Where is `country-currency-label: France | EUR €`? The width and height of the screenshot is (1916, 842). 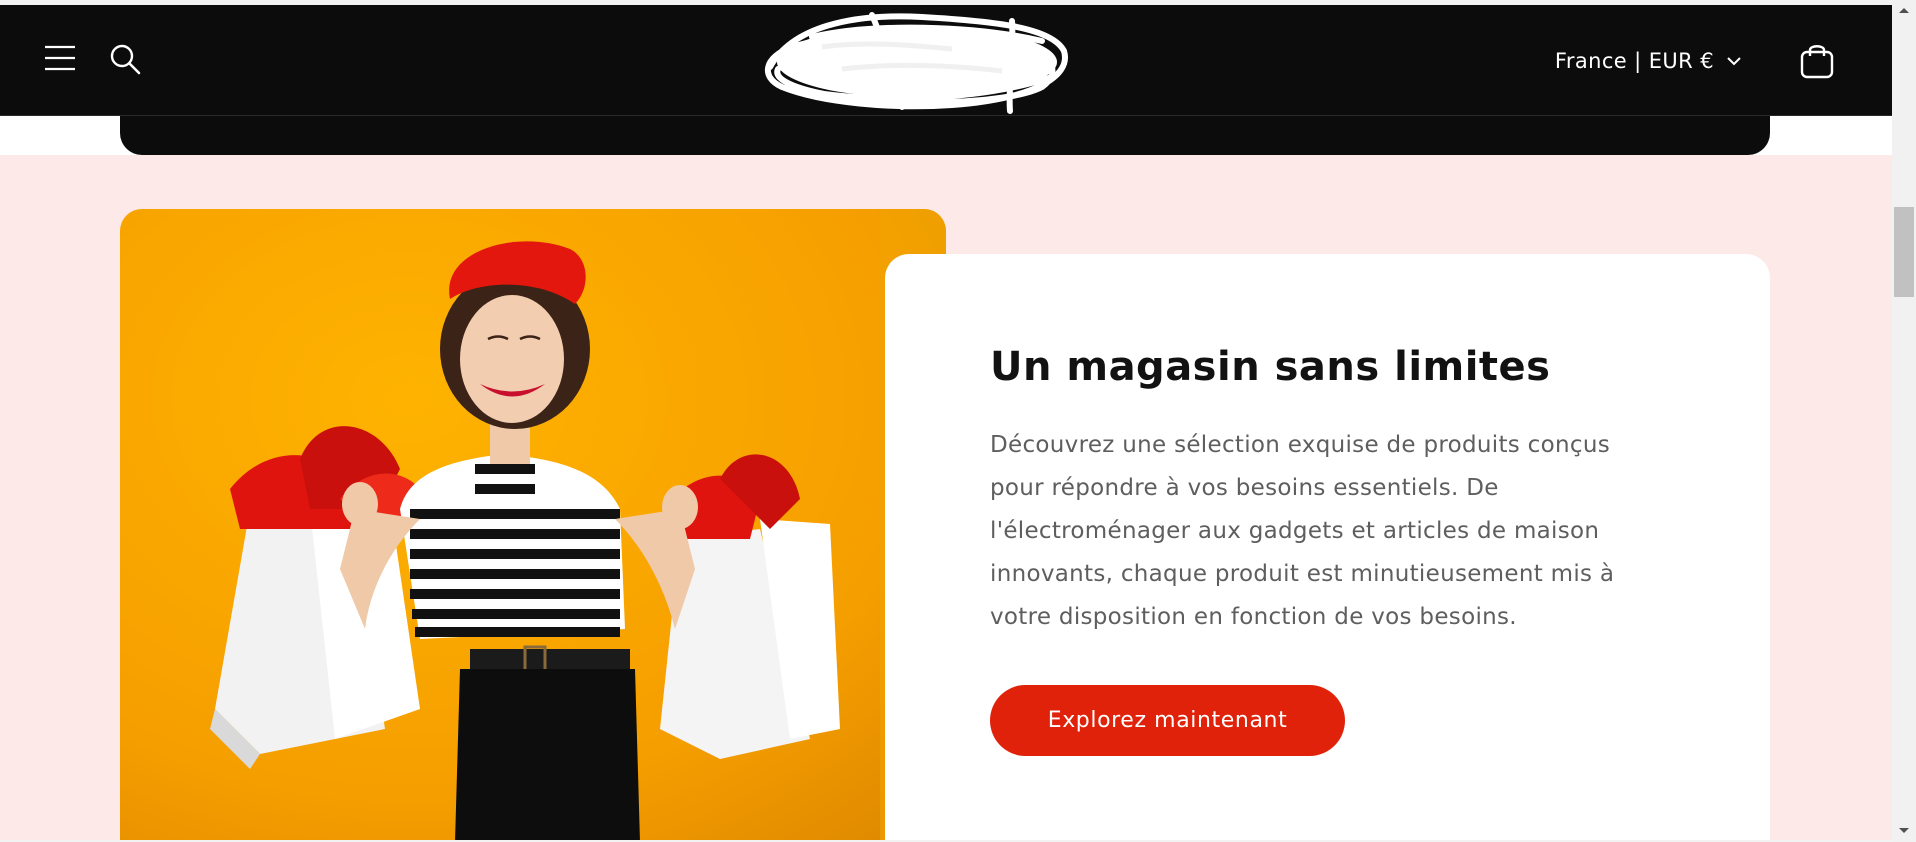
country-currency-label: France | EUR € is located at coordinates (1634, 61).